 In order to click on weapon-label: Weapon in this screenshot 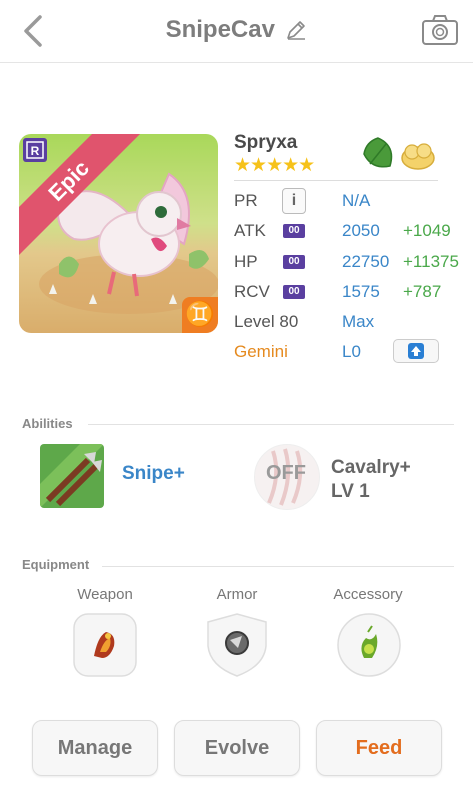, I will do `click(105, 594)`.